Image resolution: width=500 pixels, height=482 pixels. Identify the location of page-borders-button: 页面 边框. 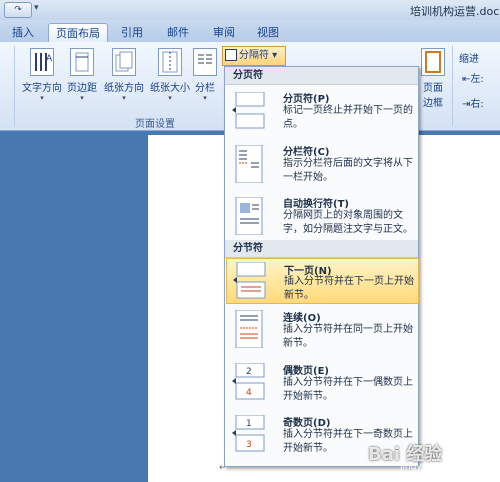
(433, 78).